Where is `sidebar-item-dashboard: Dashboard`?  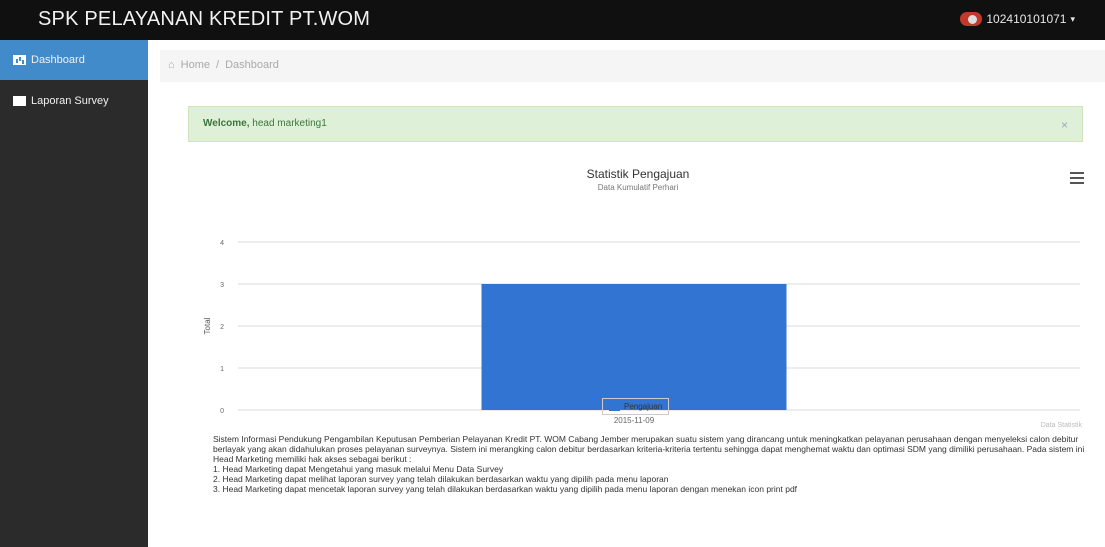
sidebar-item-dashboard: Dashboard is located at coordinates (74, 60).